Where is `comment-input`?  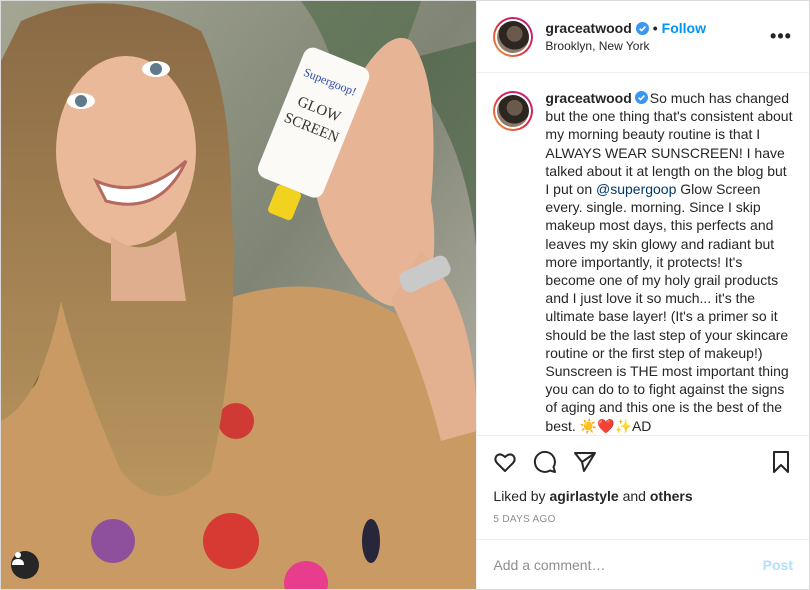 comment-input is located at coordinates (628, 564).